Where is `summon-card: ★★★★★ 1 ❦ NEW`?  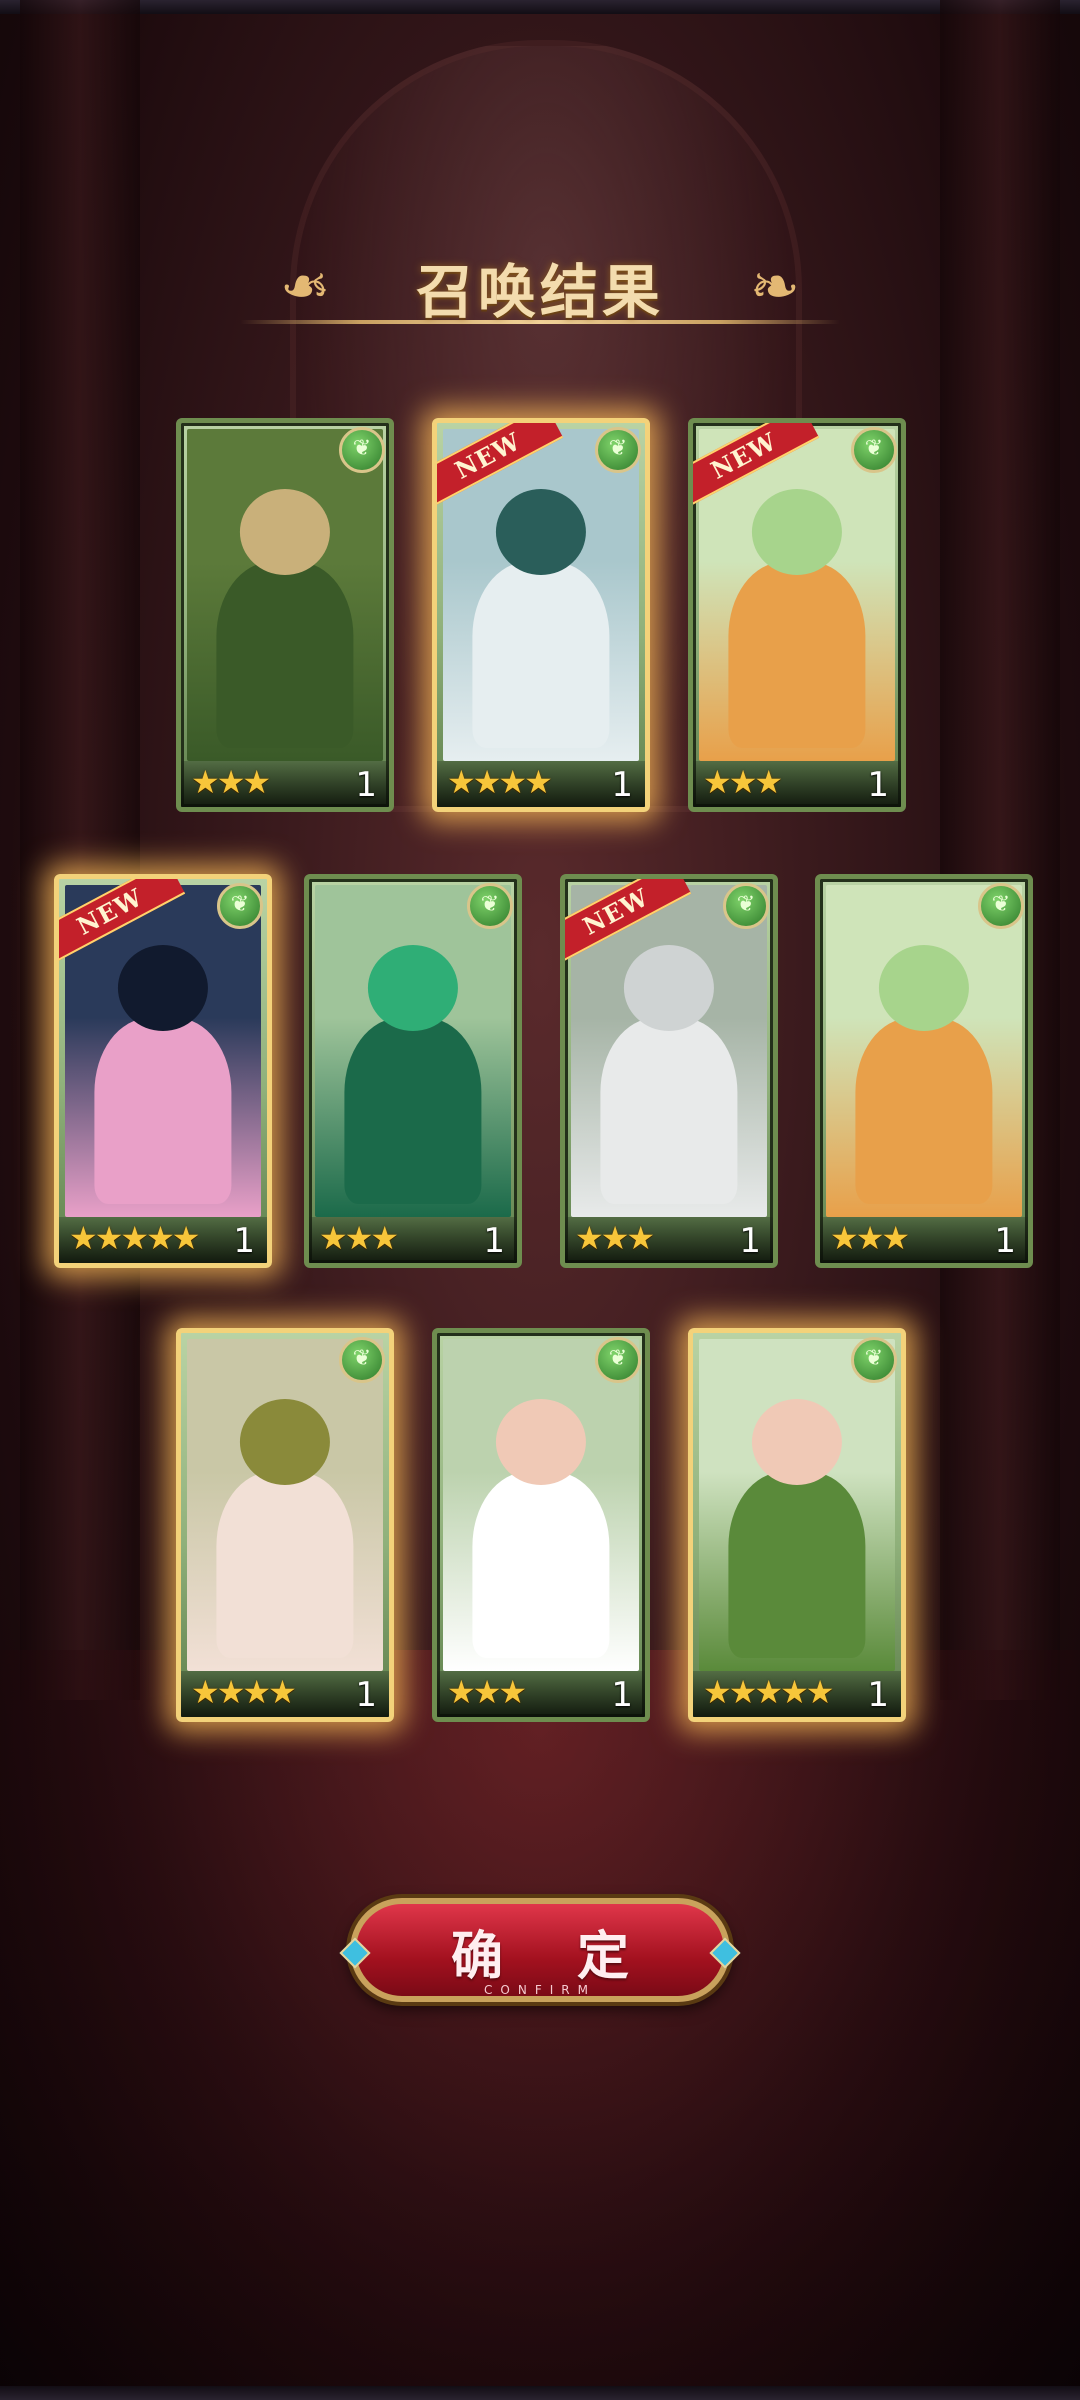
summon-card: ★★★★★ 1 ❦ NEW is located at coordinates (163, 1071).